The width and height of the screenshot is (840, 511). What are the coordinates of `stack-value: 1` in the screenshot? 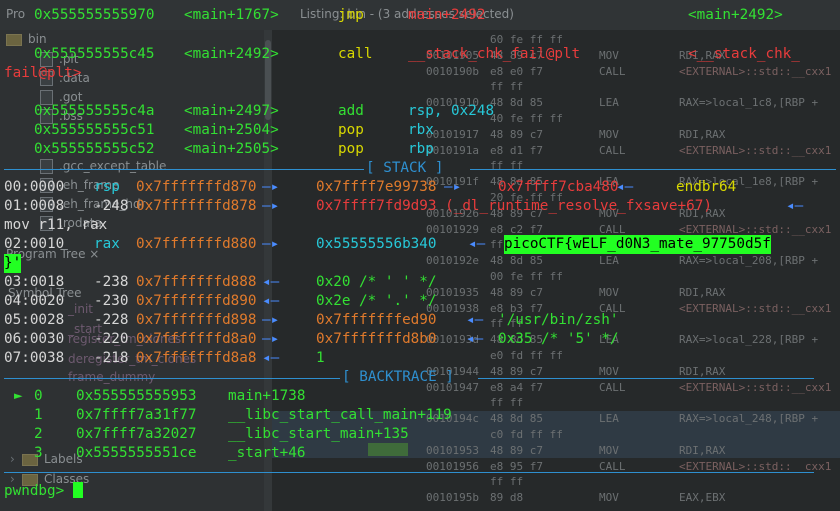 It's located at (320, 358).